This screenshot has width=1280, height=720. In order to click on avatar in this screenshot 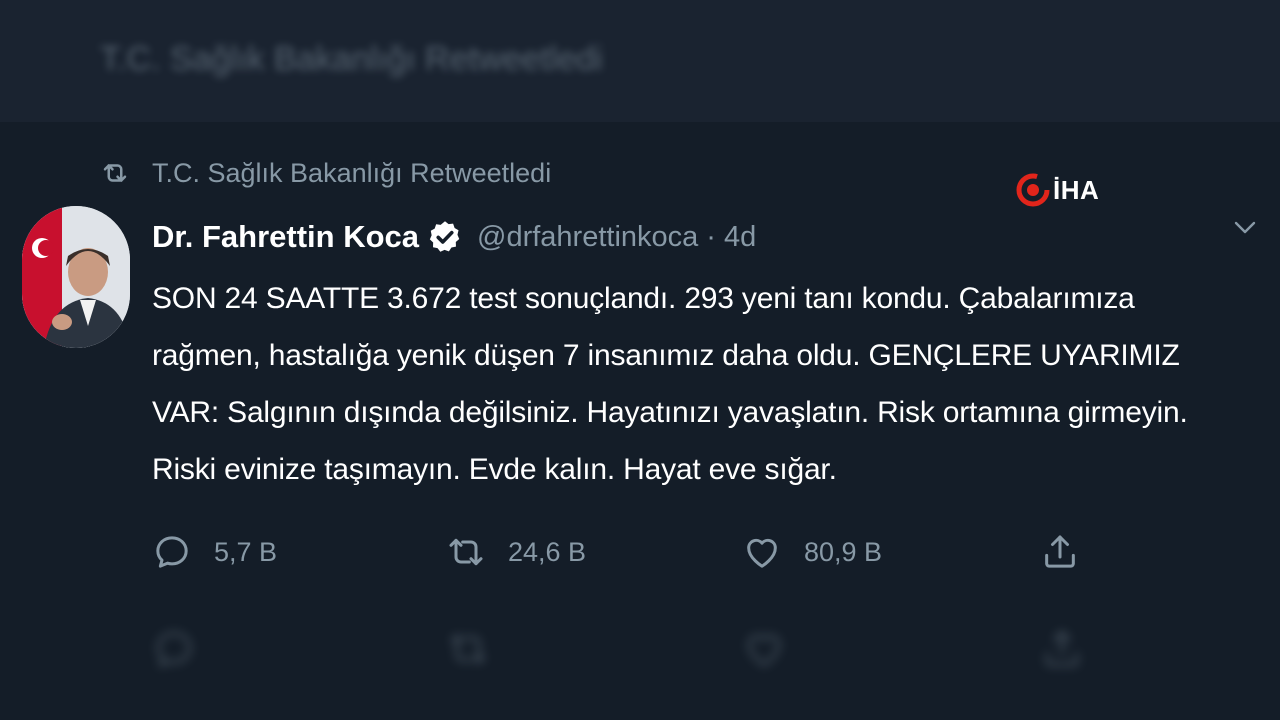, I will do `click(76, 277)`.